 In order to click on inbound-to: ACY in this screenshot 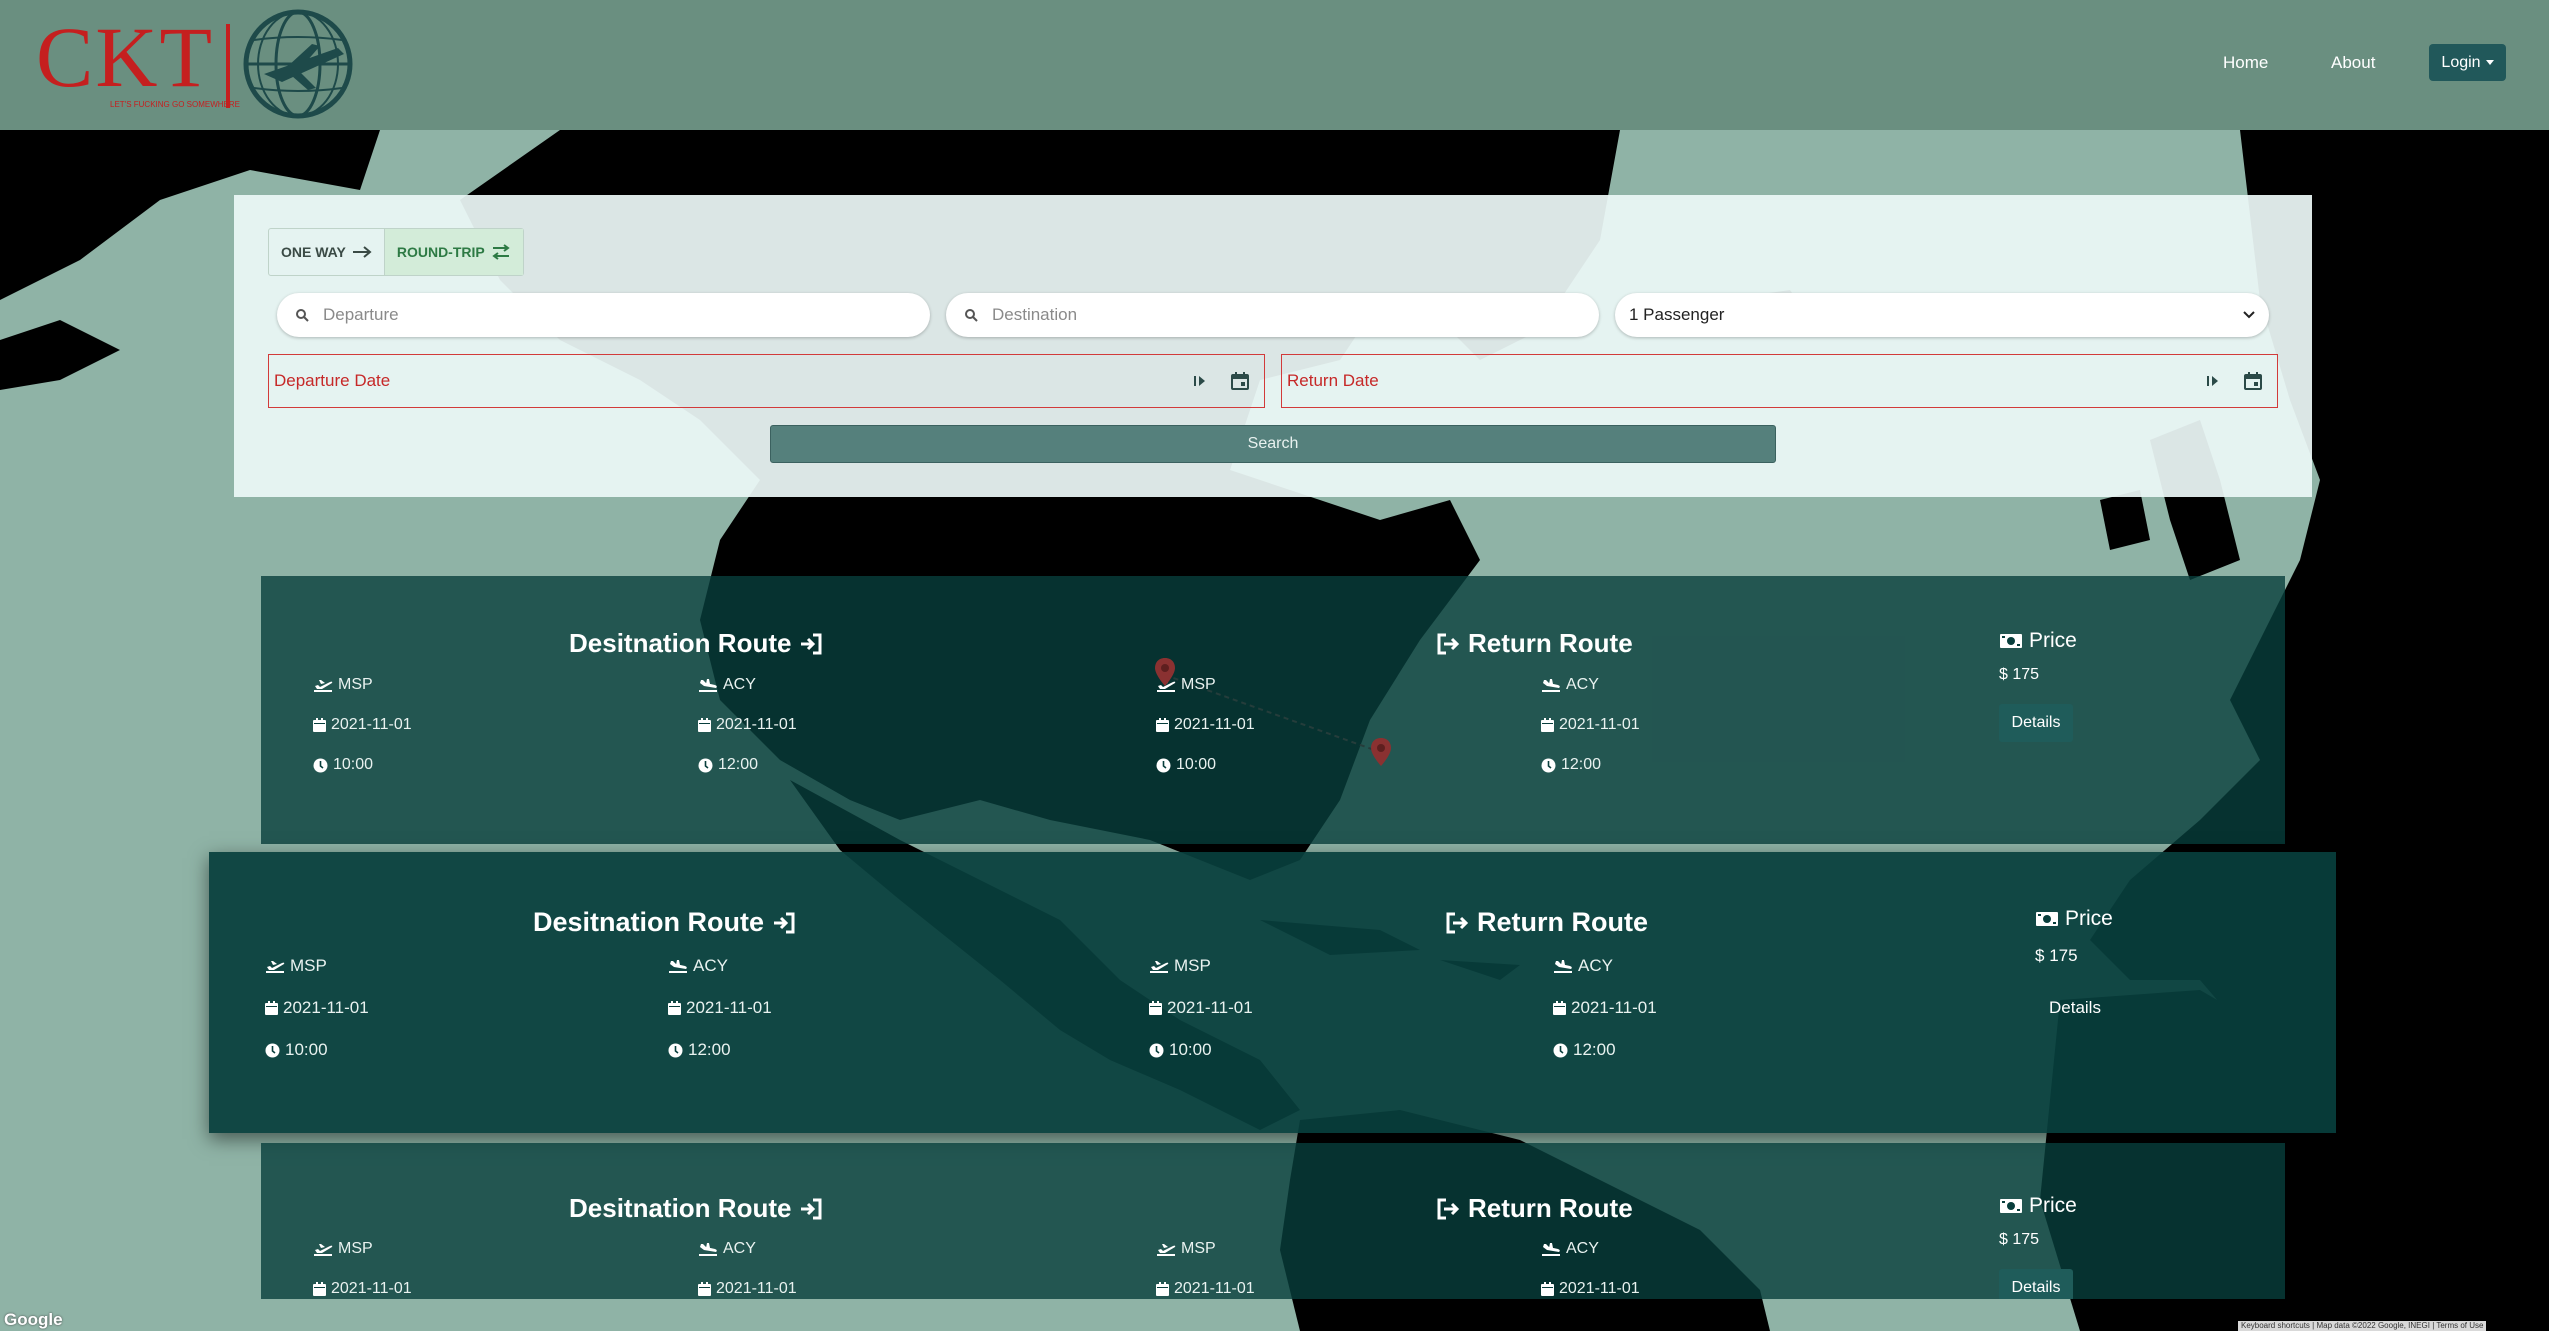, I will do `click(1570, 1249)`.